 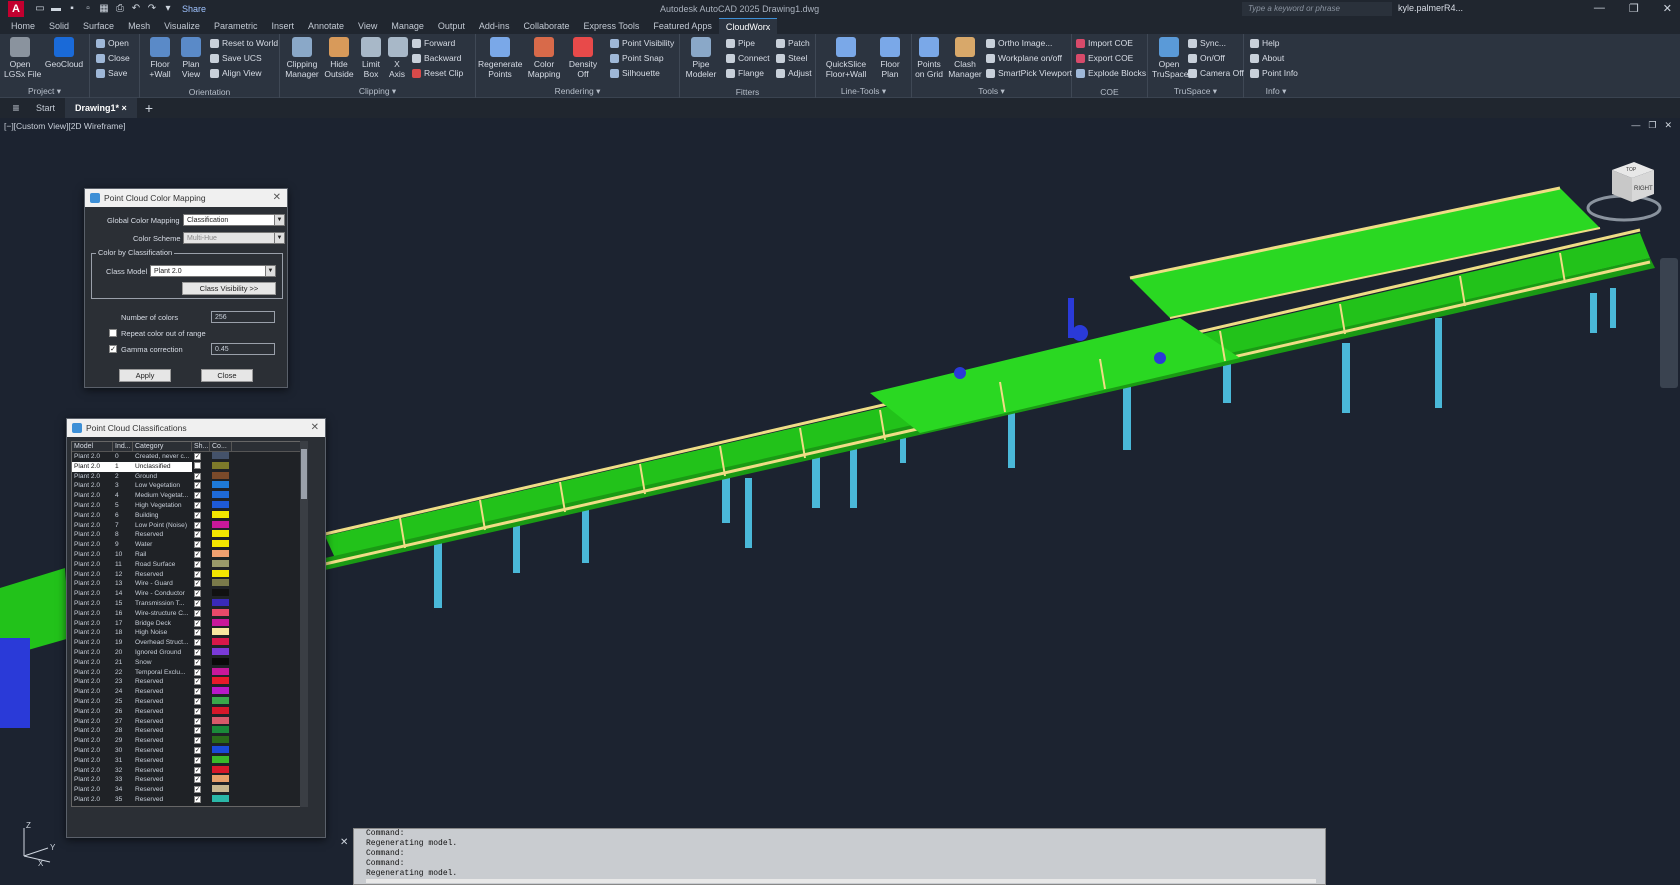 I want to click on table-scrollbar, so click(x=304, y=624).